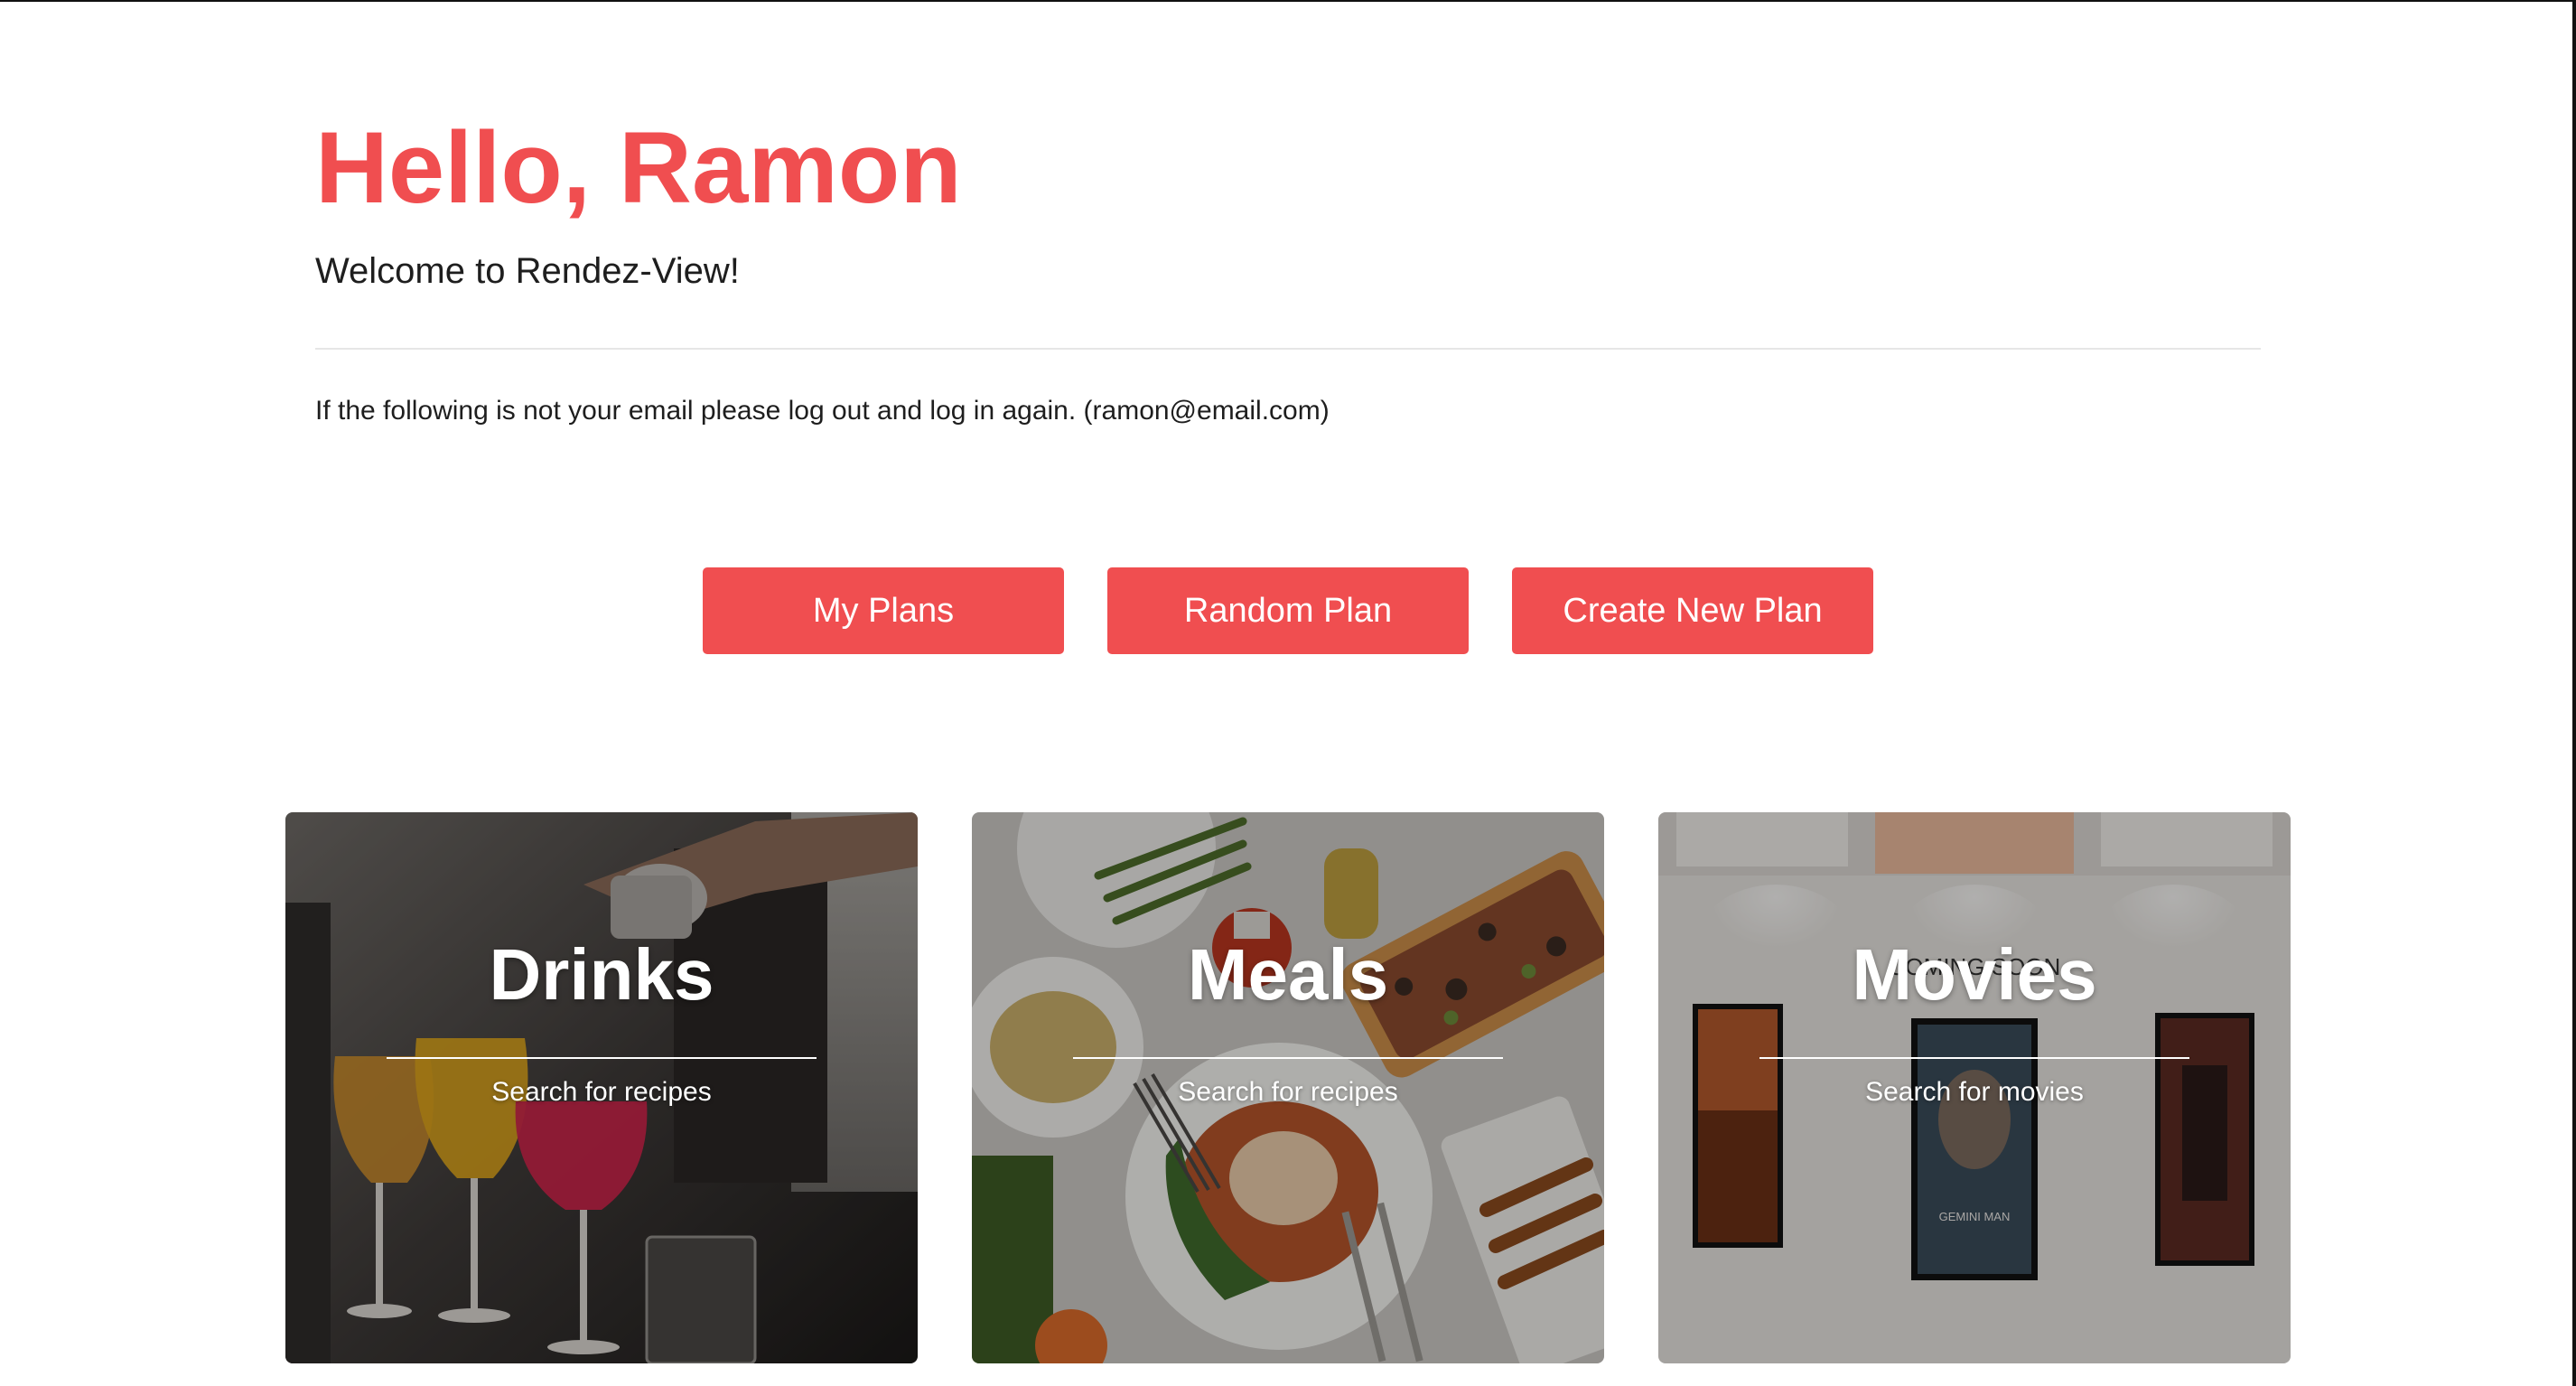 Image resolution: width=2576 pixels, height=1386 pixels. I want to click on meals-divider, so click(1288, 1058).